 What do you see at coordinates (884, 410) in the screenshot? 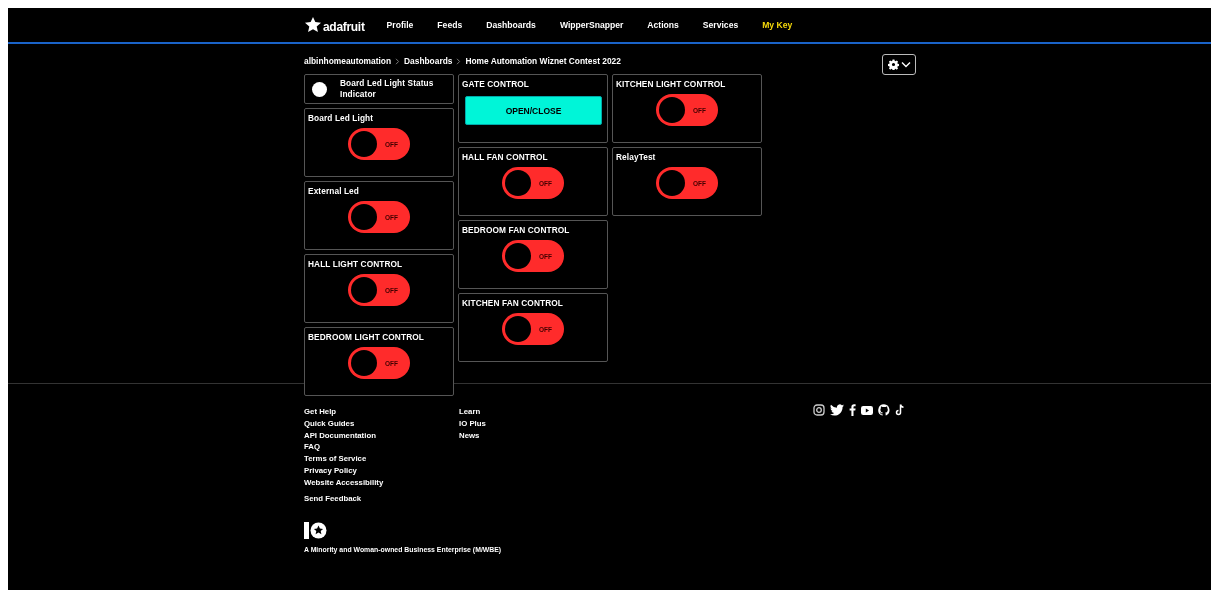
I see `github-icon` at bounding box center [884, 410].